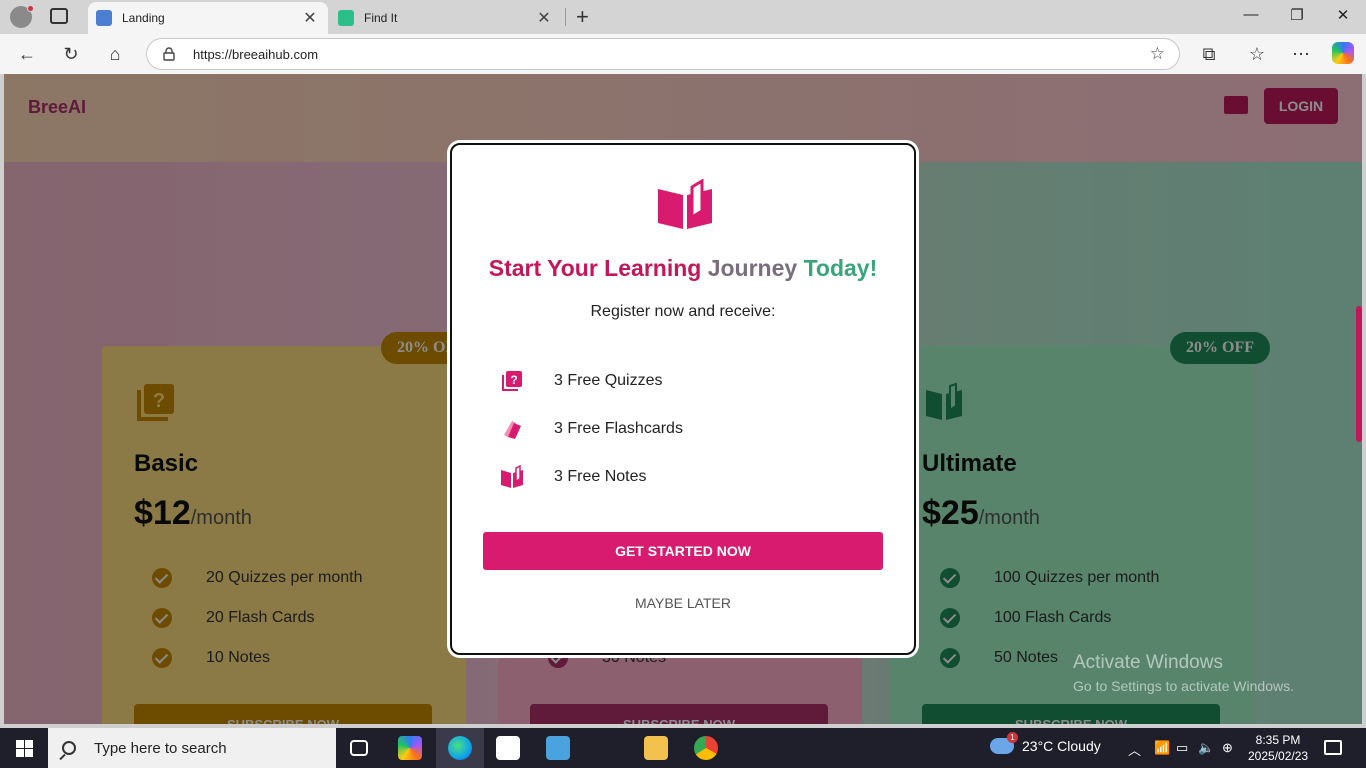 This screenshot has height=768, width=1366. I want to click on favorites-icon: ☆, so click(1257, 54).